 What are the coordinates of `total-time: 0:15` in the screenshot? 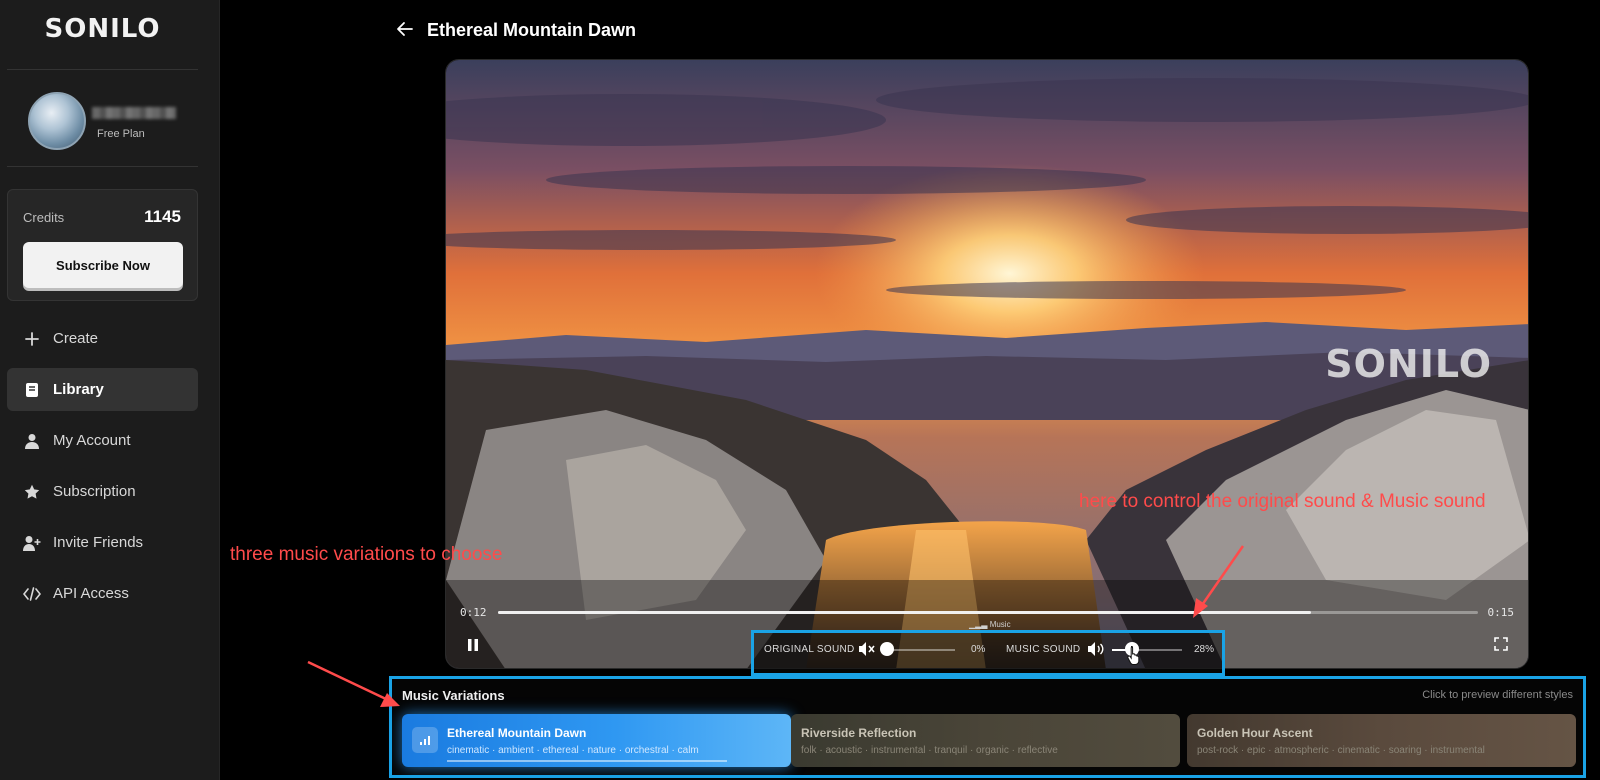 It's located at (1501, 612).